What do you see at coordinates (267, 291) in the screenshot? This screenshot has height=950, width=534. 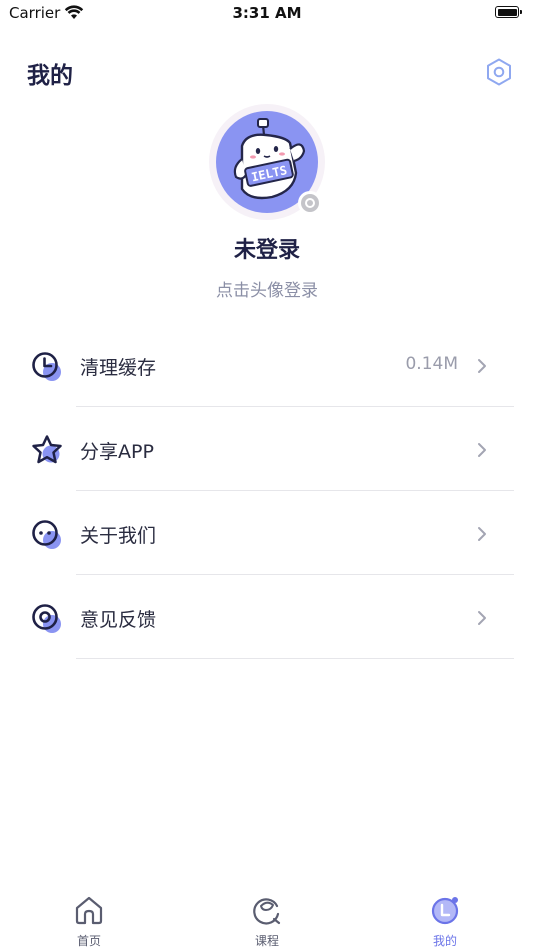 I see `login-hint-label: 点击头像登录` at bounding box center [267, 291].